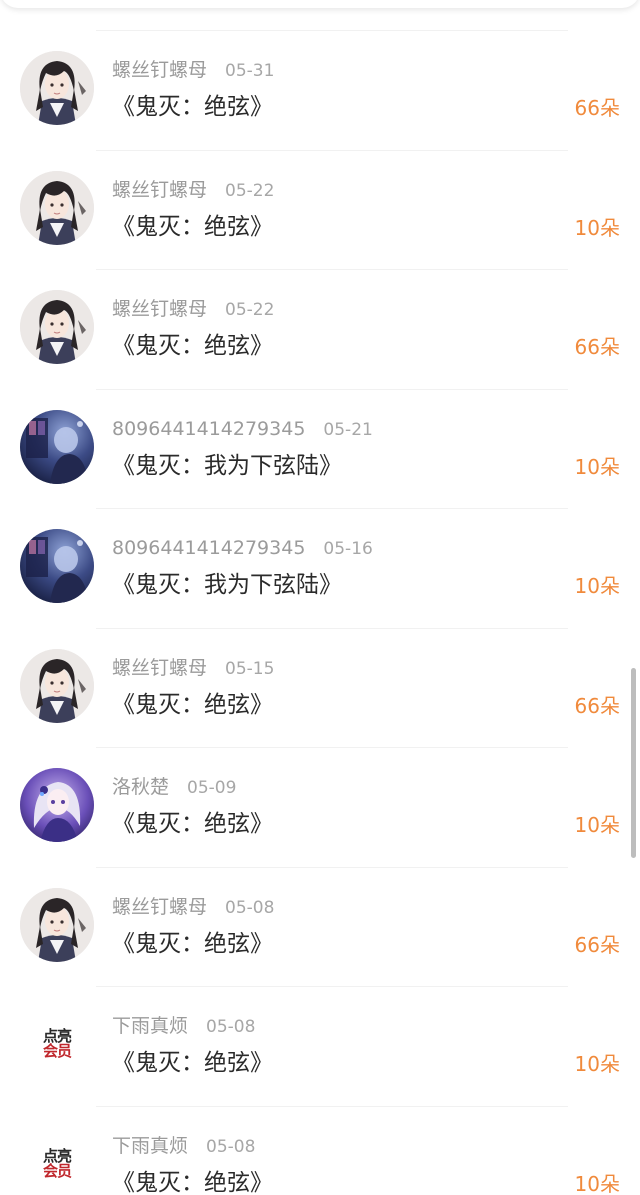  What do you see at coordinates (320, 448) in the screenshot?
I see `donation-row-4: 8096441414279345 05-21 《鬼灭：我为下弦陆》 10朵` at bounding box center [320, 448].